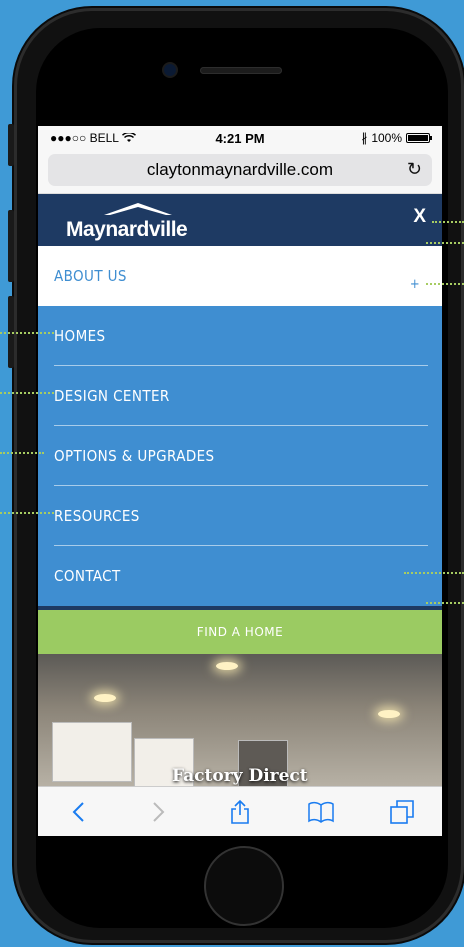 Image resolution: width=464 pixels, height=947 pixels. I want to click on site-logo: Maynardville, so click(138, 222).